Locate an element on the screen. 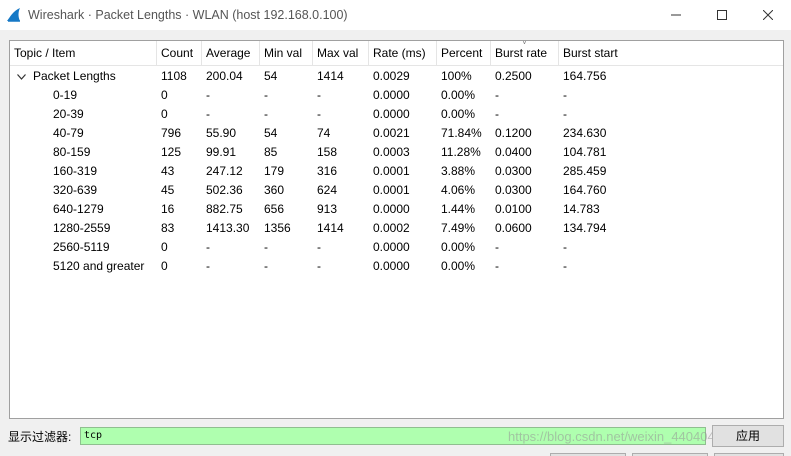  close-button is located at coordinates (768, 15).